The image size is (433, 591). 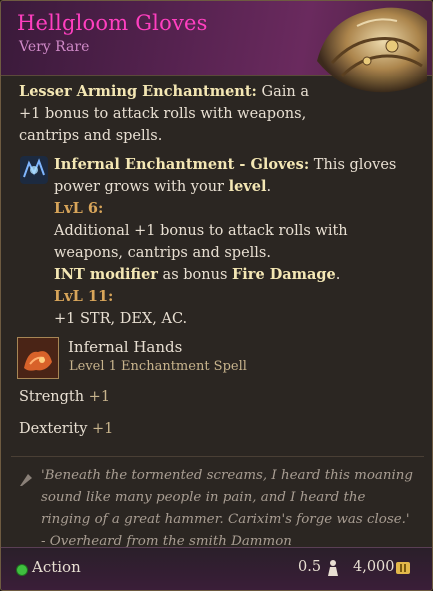 I want to click on gold-value: 4,000, so click(x=374, y=567).